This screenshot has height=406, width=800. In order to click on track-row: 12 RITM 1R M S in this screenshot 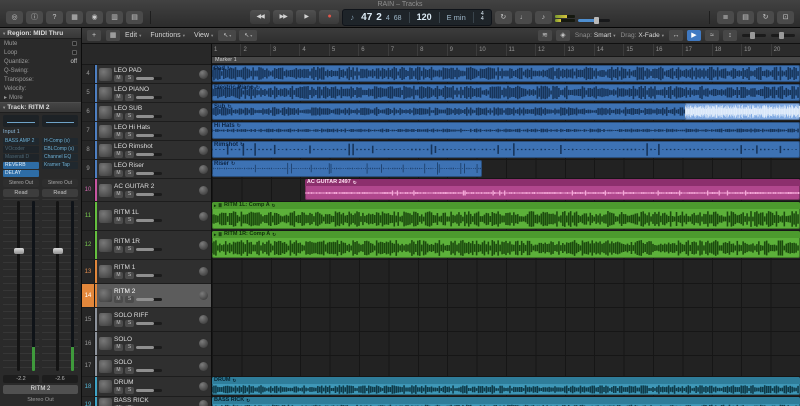, I will do `click(146, 245)`.